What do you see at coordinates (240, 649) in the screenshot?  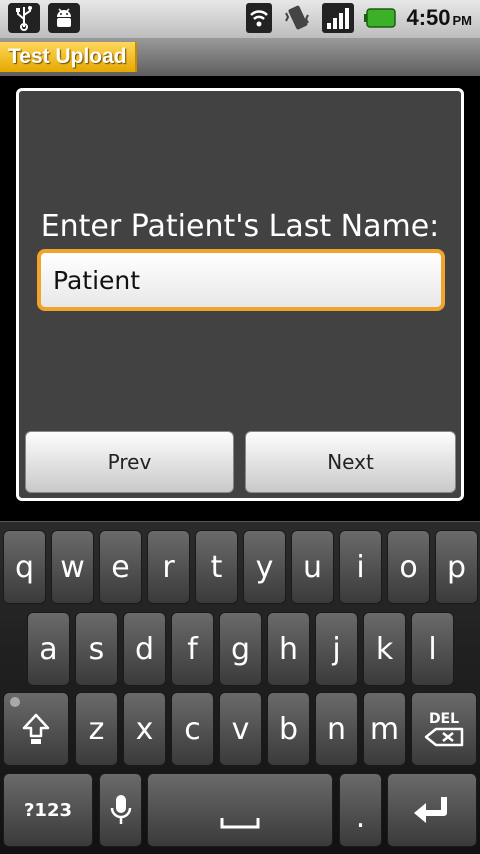 I see `key-g: g` at bounding box center [240, 649].